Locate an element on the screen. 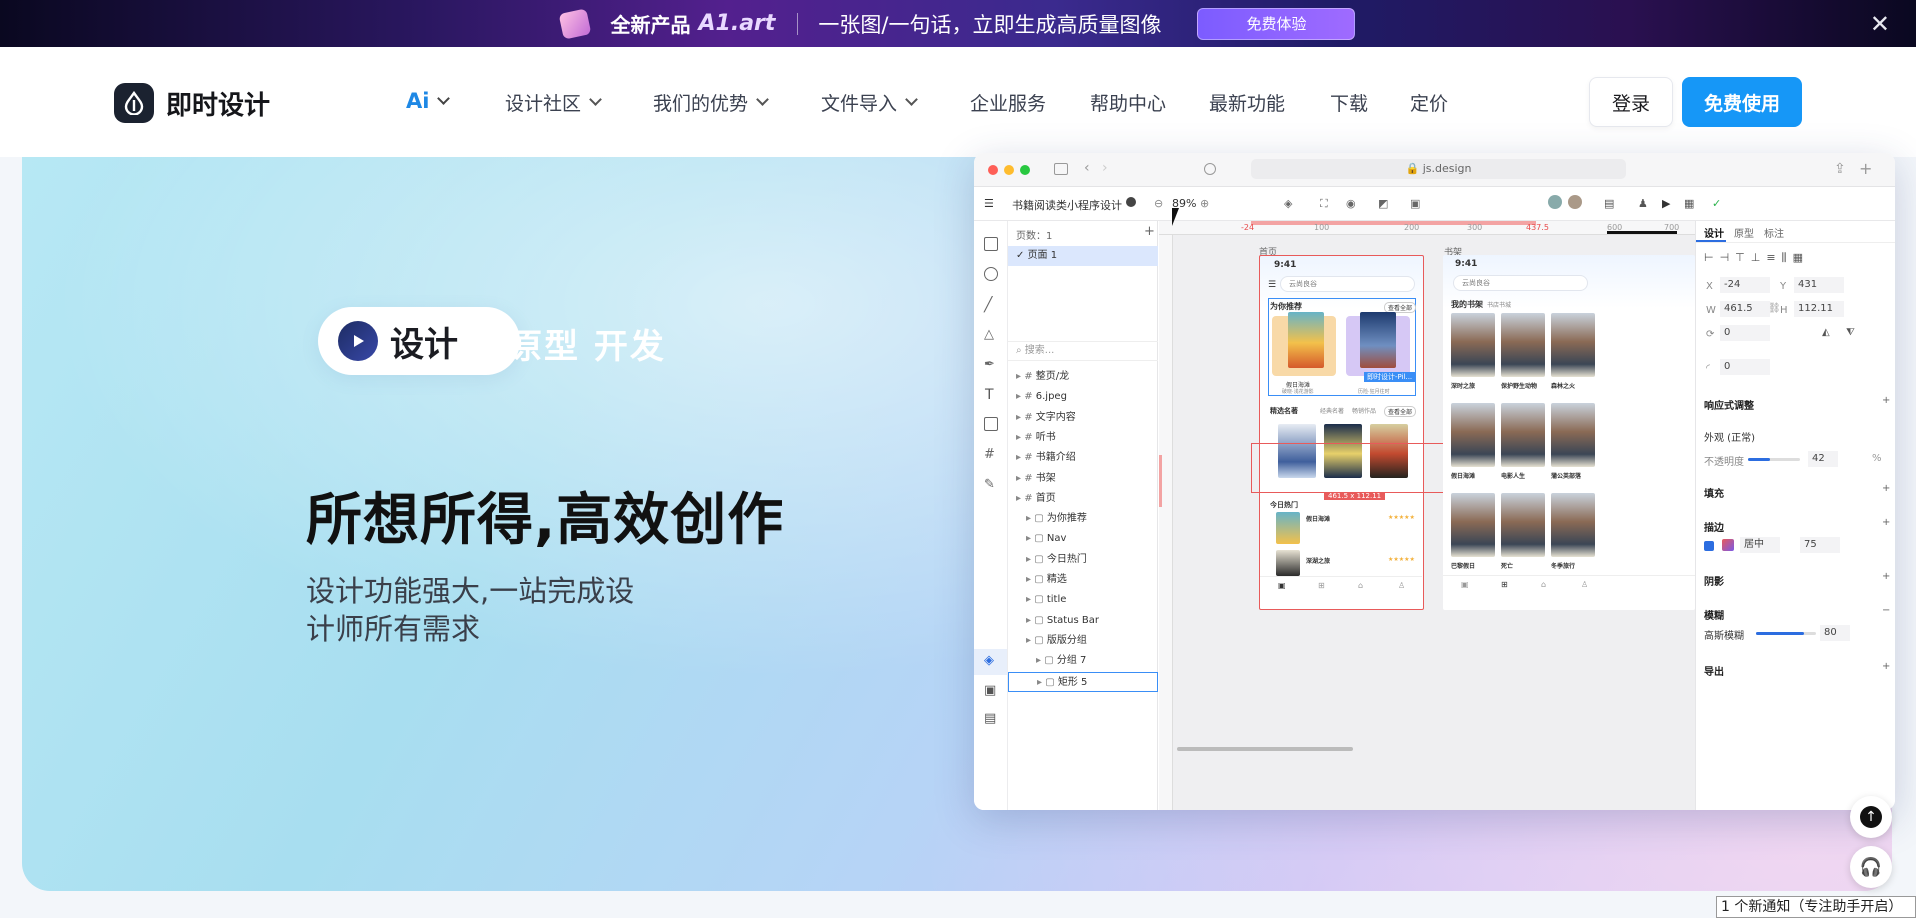 This screenshot has width=1916, height=918. text-tool-icon: T is located at coordinates (989, 395).